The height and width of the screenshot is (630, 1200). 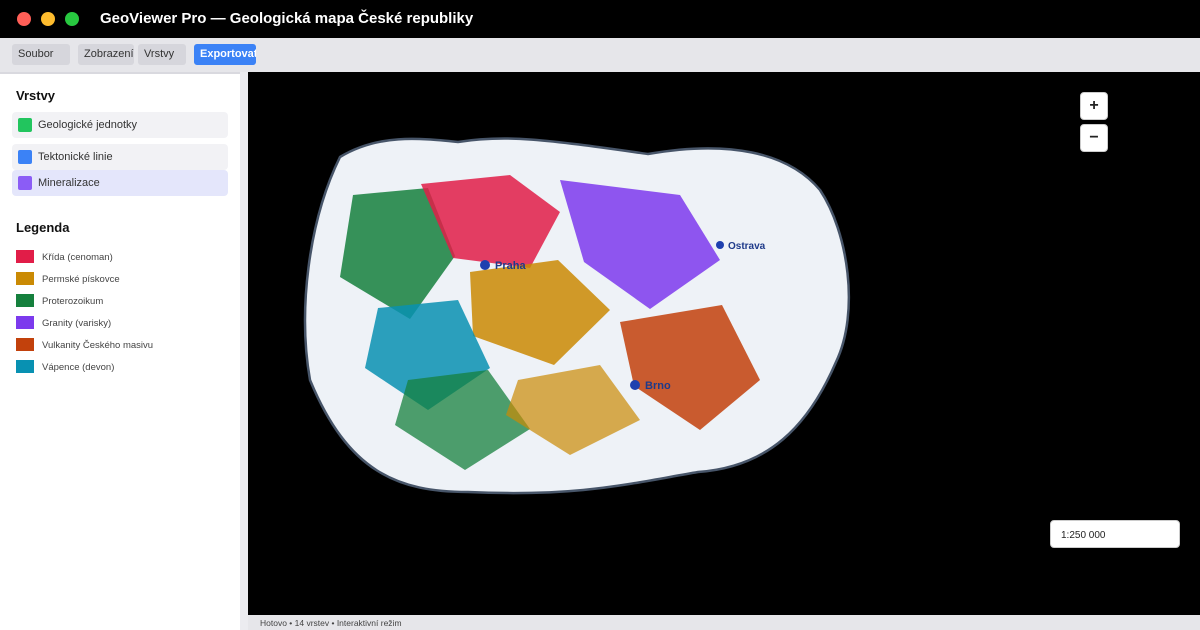 What do you see at coordinates (720, 245) in the screenshot?
I see `city-marker-ostrava` at bounding box center [720, 245].